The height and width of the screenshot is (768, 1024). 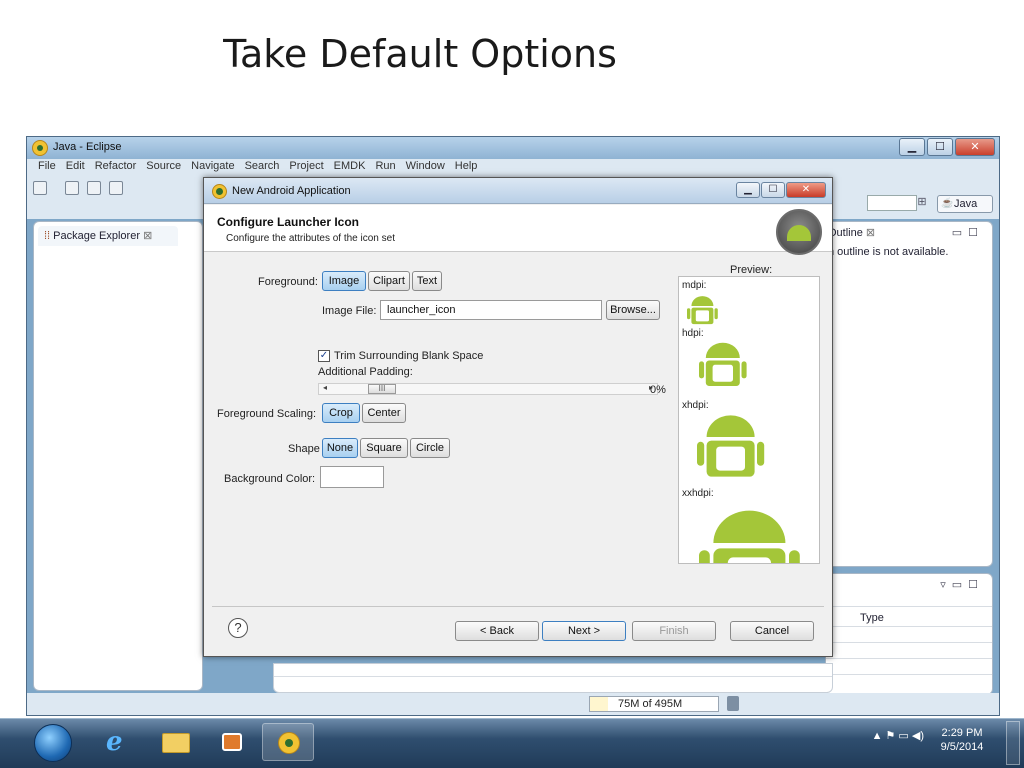 What do you see at coordinates (40, 148) in the screenshot?
I see `eclipse-logo-icon` at bounding box center [40, 148].